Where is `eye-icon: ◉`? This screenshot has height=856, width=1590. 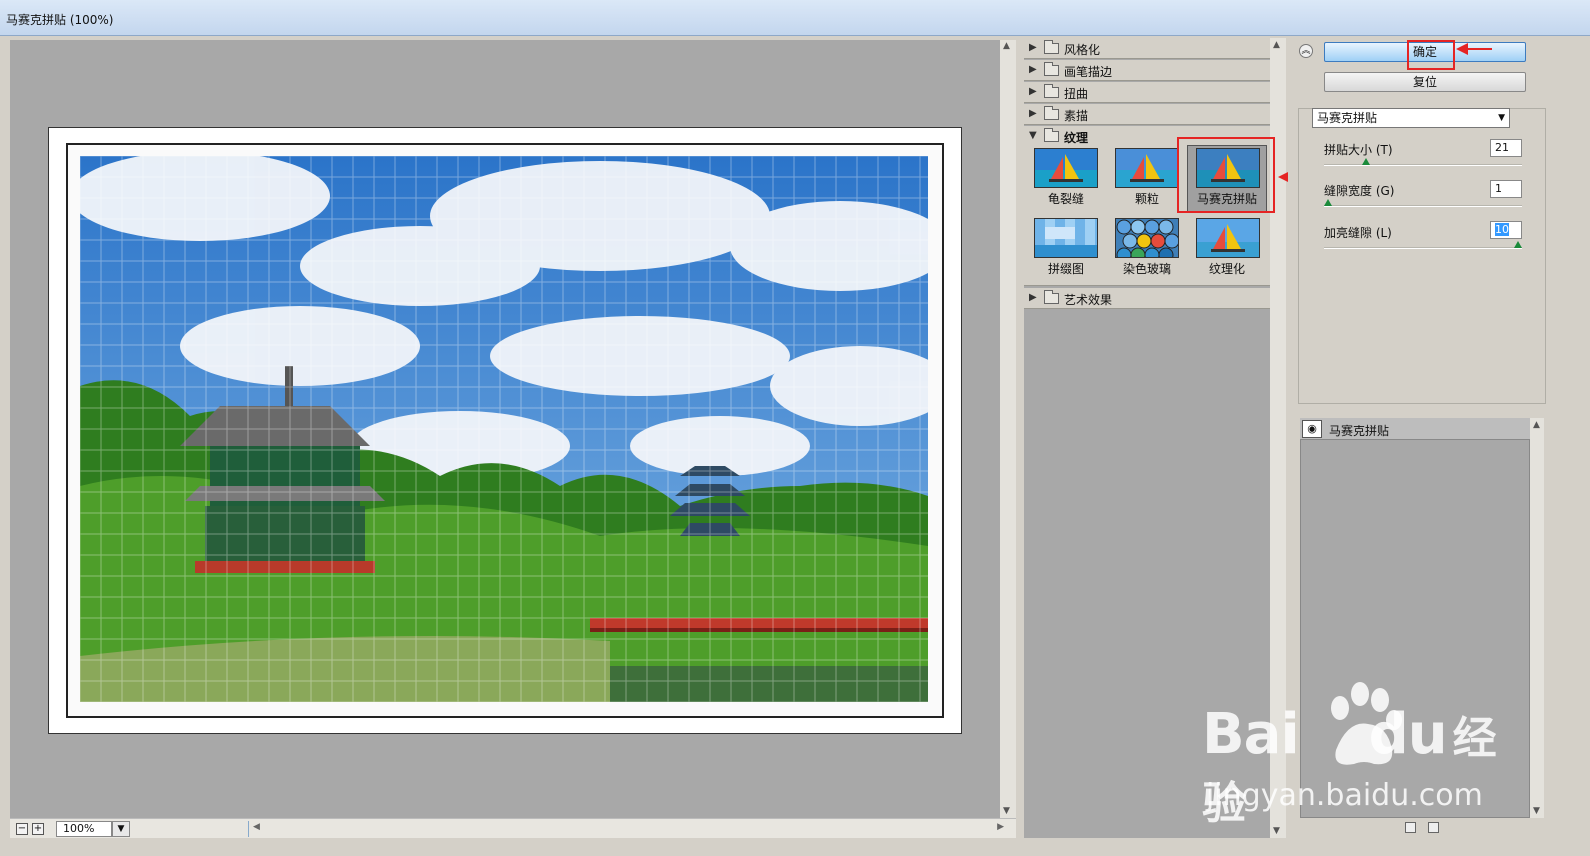
eye-icon: ◉ is located at coordinates (1312, 429).